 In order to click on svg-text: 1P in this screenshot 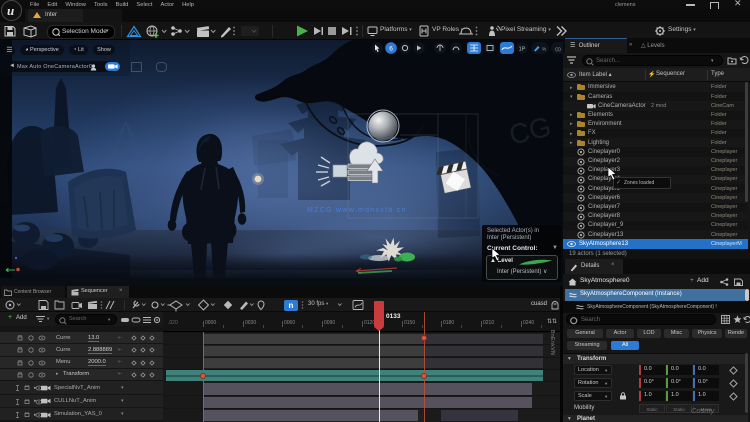, I will do `click(522, 50)`.